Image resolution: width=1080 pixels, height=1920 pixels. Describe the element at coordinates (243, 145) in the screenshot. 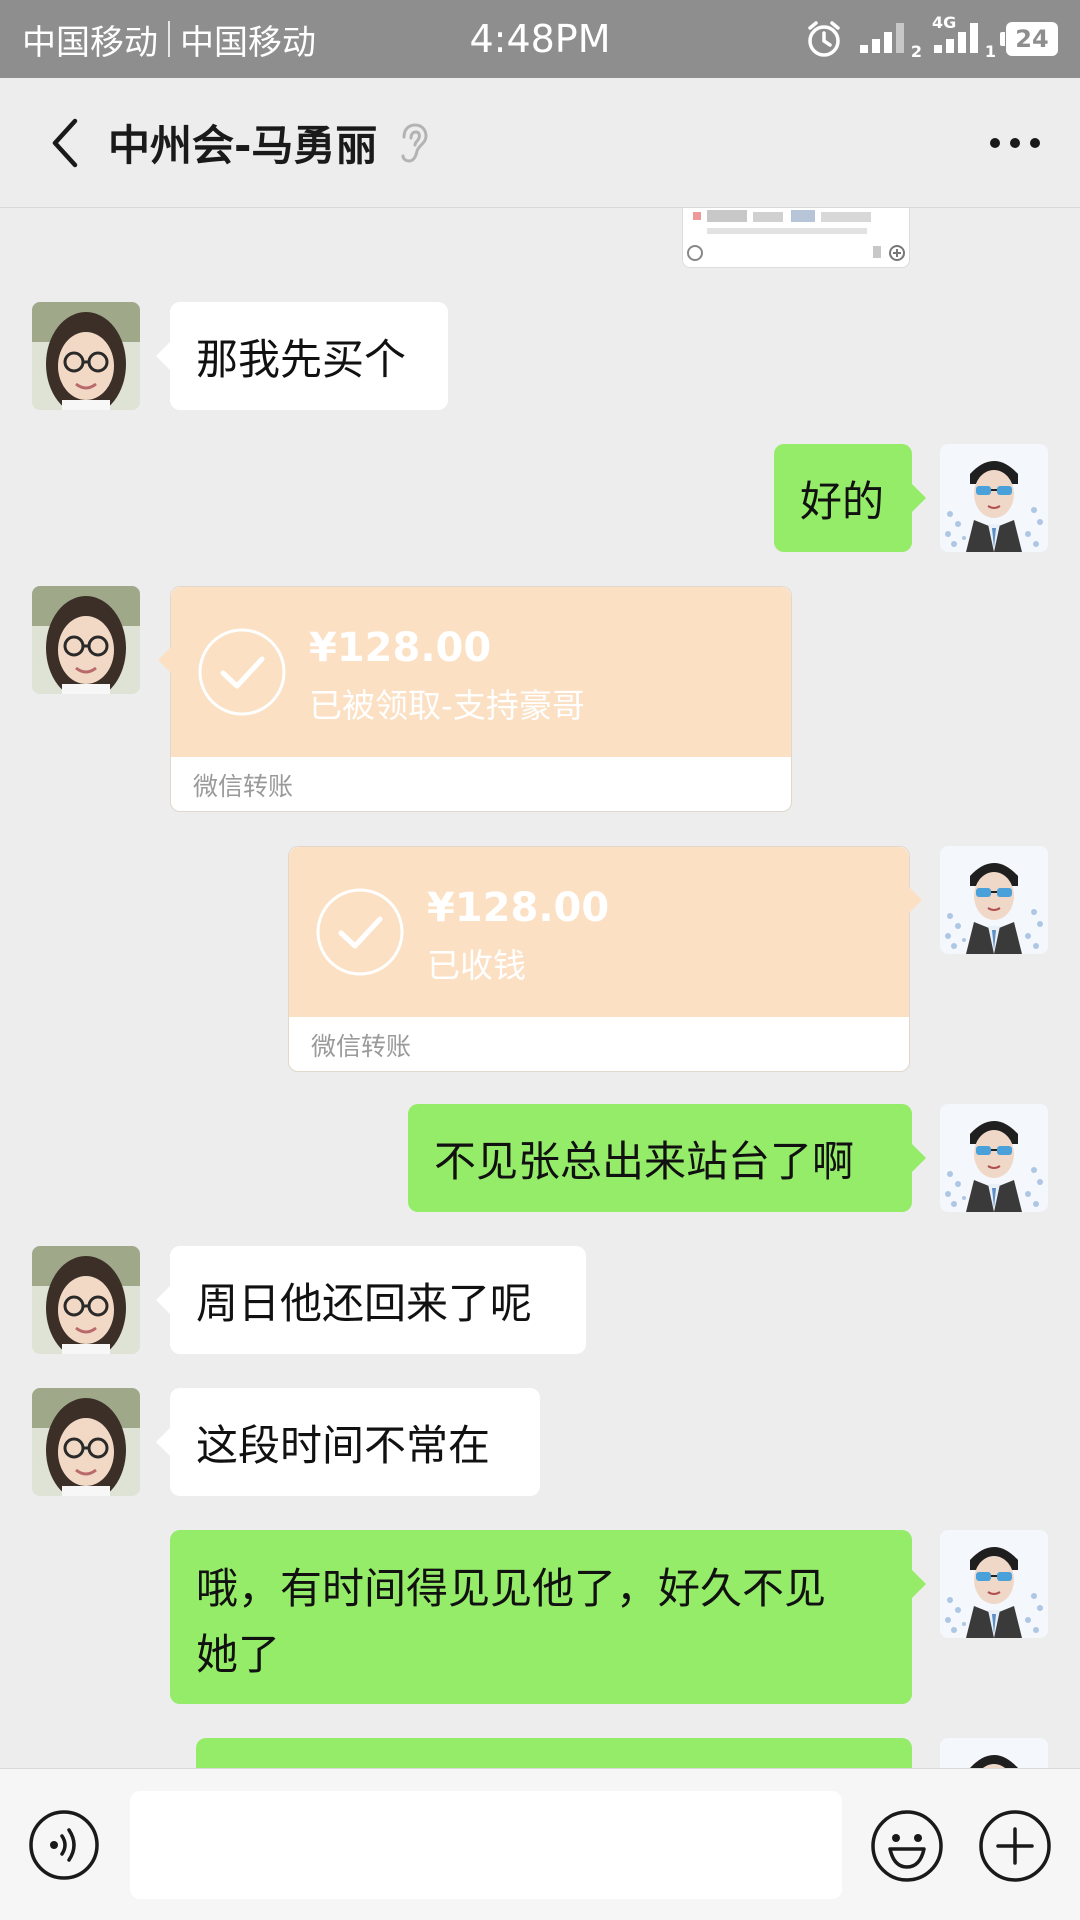

I see `chat-title: 中州会-马勇丽` at that location.